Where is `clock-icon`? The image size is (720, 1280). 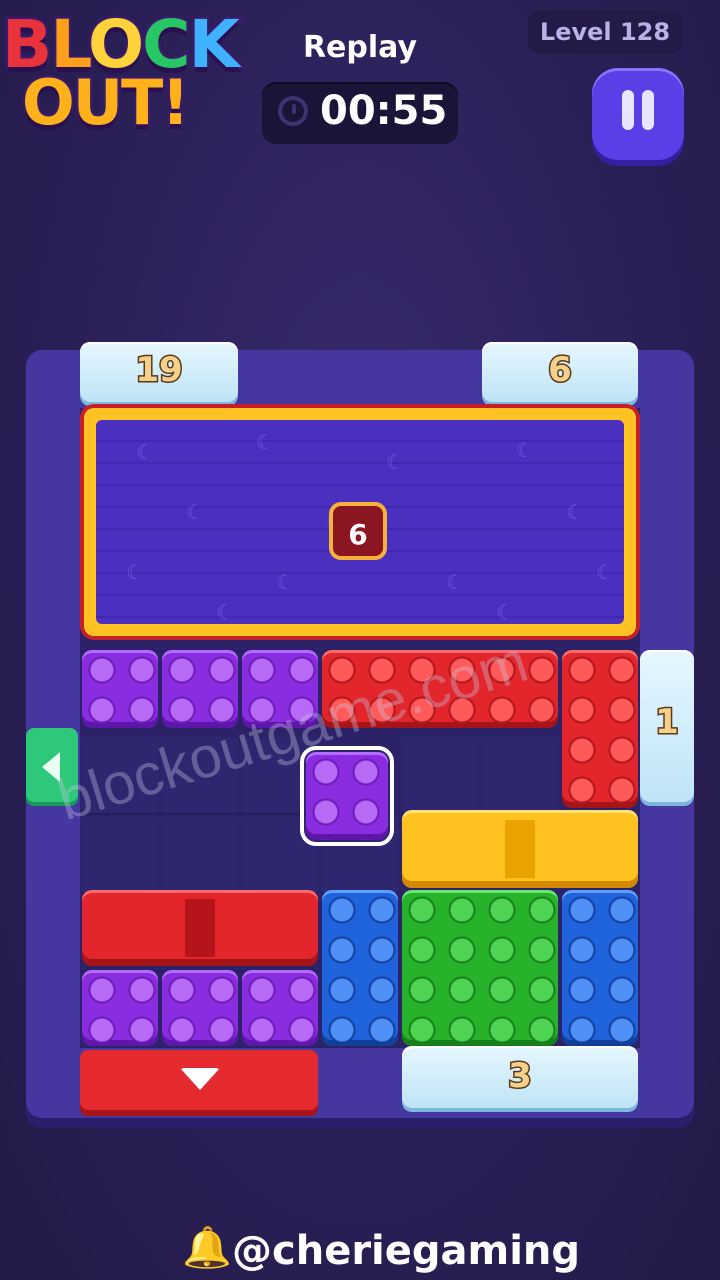
clock-icon is located at coordinates (293, 111).